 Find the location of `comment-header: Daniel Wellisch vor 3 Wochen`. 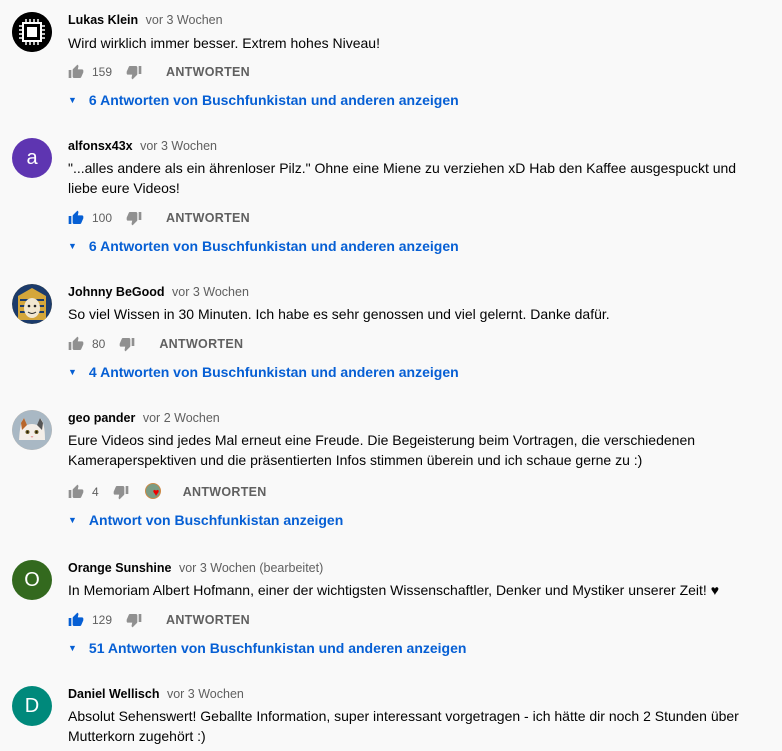

comment-header: Daniel Wellisch vor 3 Wochen is located at coordinates (156, 694).